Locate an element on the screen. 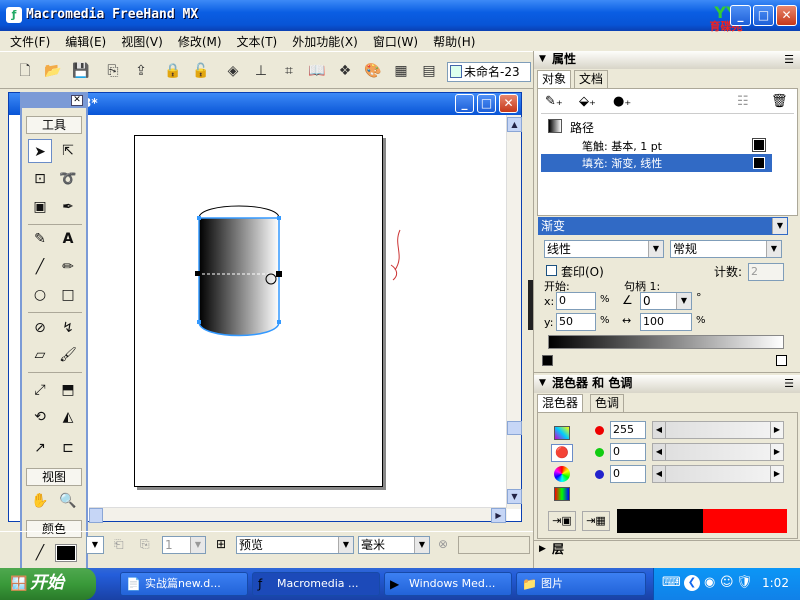 The height and width of the screenshot is (600, 800). tab-object: 对象 is located at coordinates (554, 79).